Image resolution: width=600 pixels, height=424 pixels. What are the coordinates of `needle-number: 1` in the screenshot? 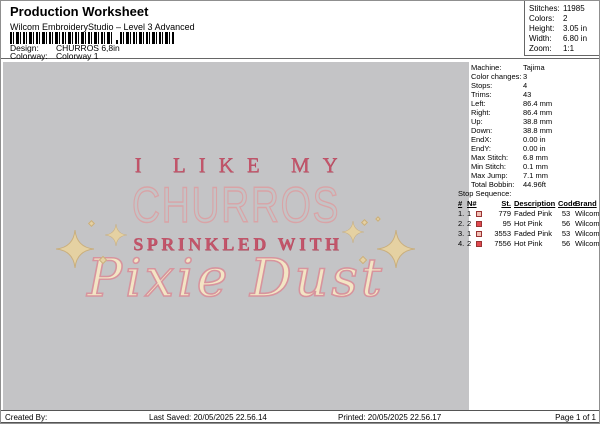 It's located at (469, 233).